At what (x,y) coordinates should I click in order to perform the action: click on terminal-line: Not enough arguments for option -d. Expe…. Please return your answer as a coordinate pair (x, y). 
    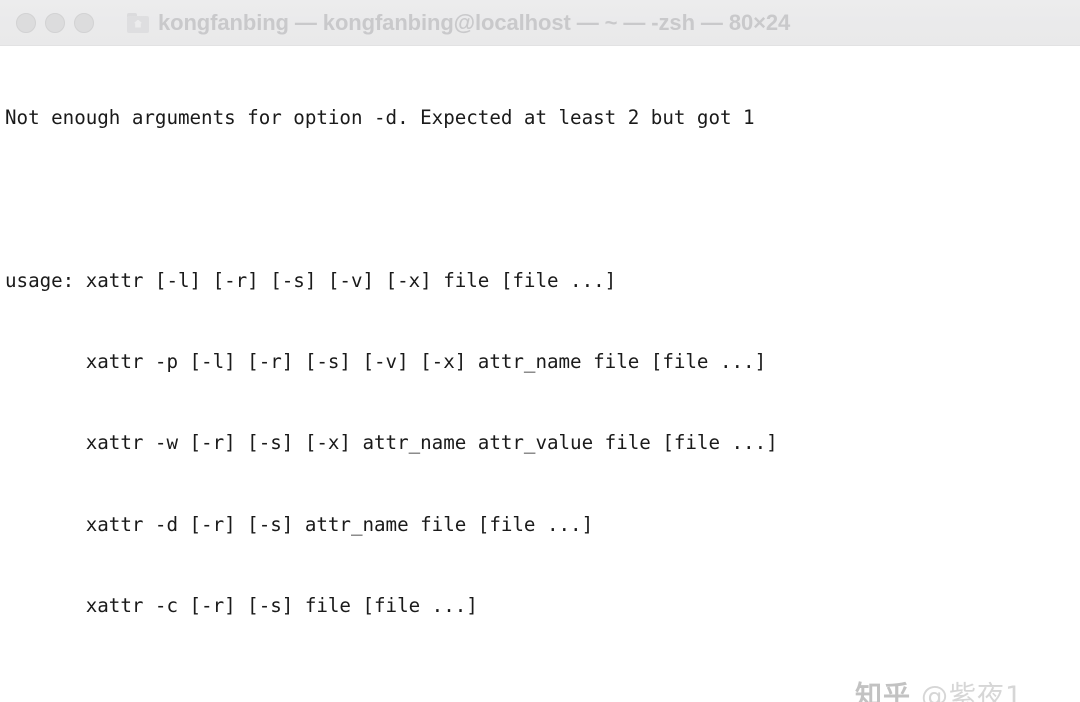
    Looking at the image, I should click on (380, 118).